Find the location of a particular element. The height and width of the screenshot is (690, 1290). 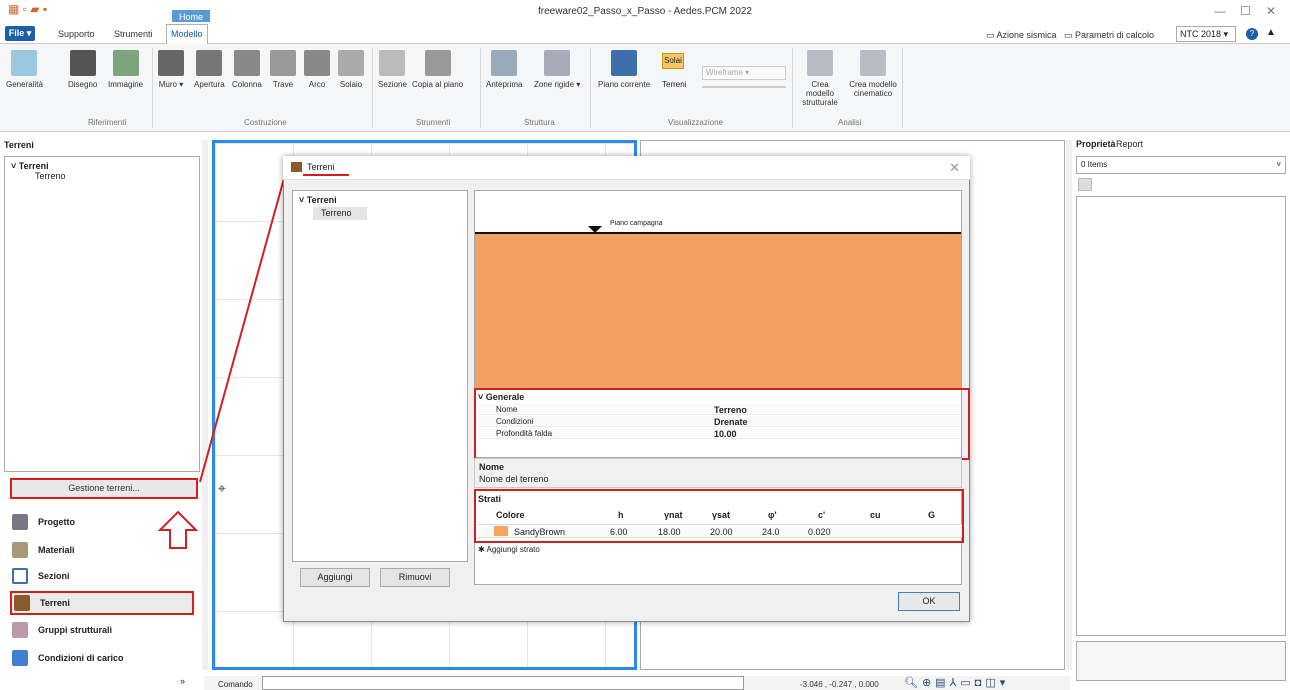

dialog-tree: ˅ Terreni Terreno is located at coordinates (380, 376).